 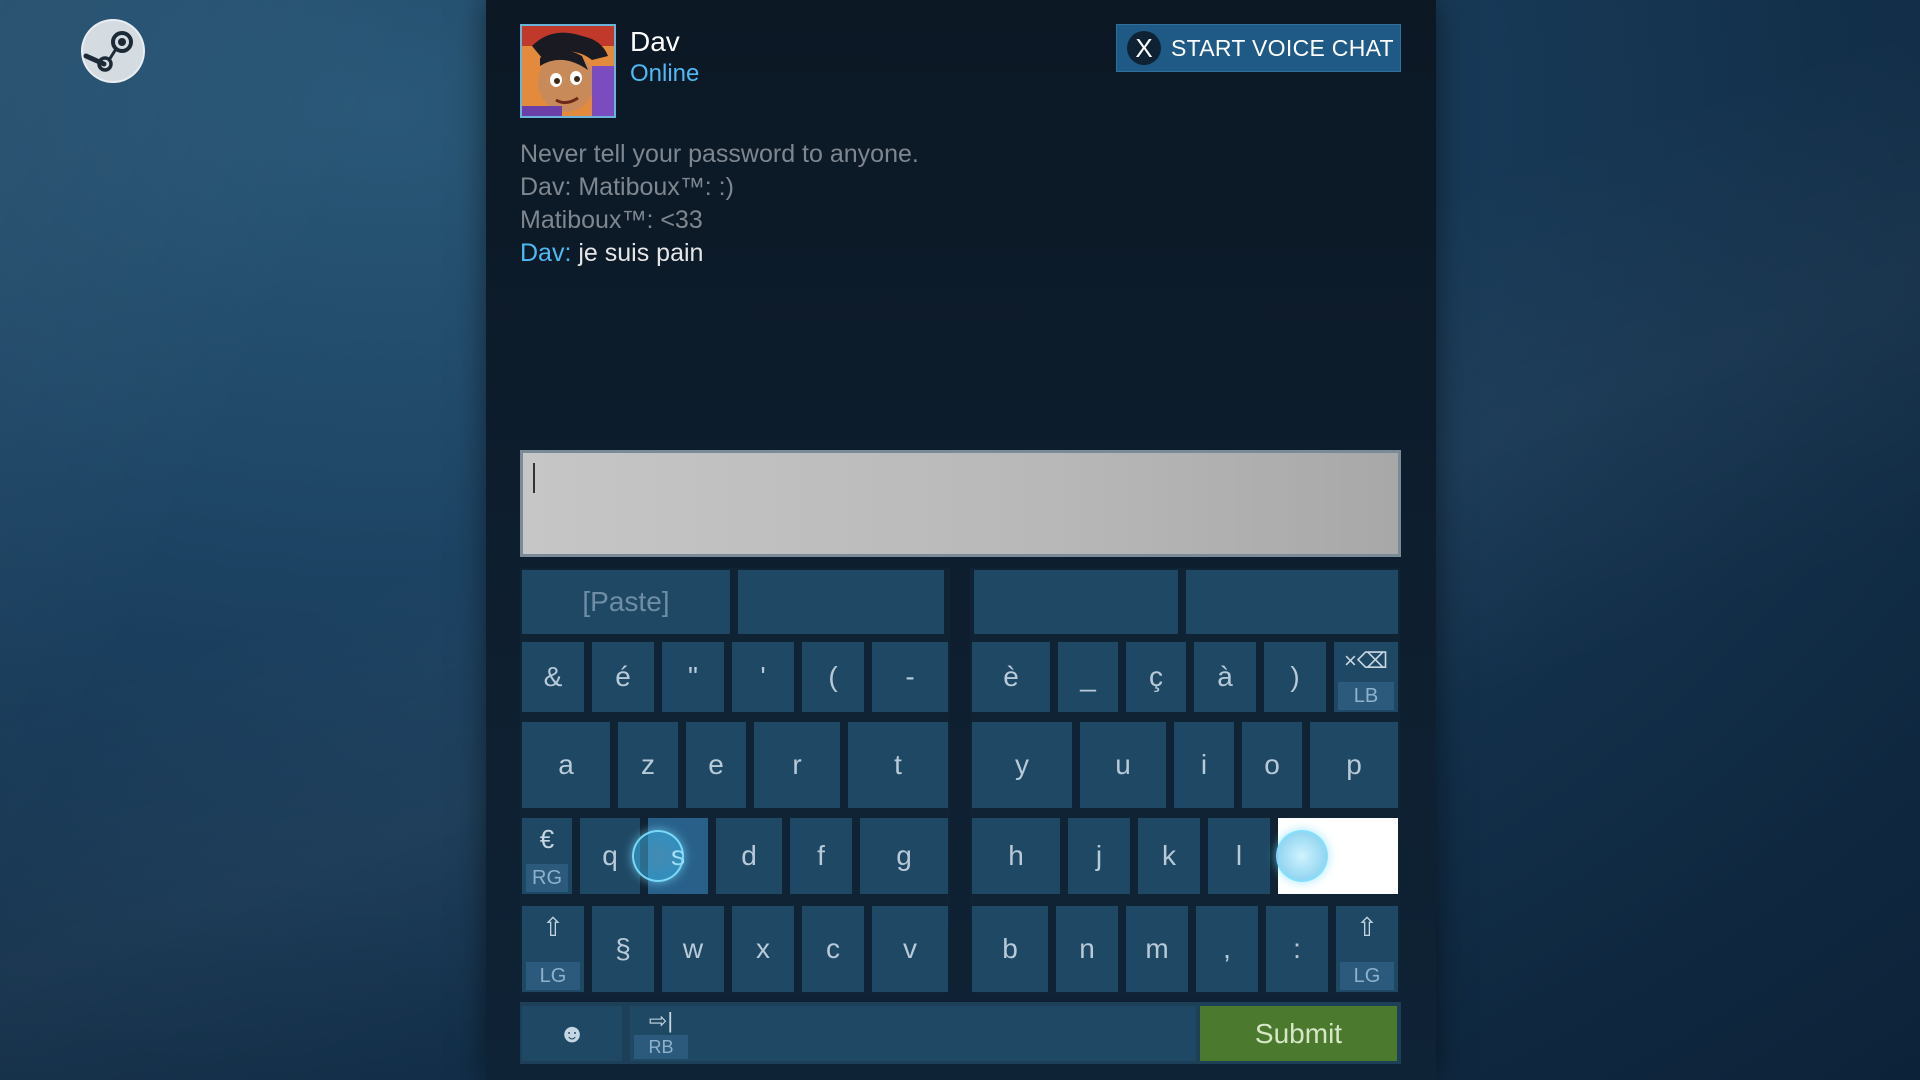 I want to click on lb-tag: LB, so click(x=1366, y=696).